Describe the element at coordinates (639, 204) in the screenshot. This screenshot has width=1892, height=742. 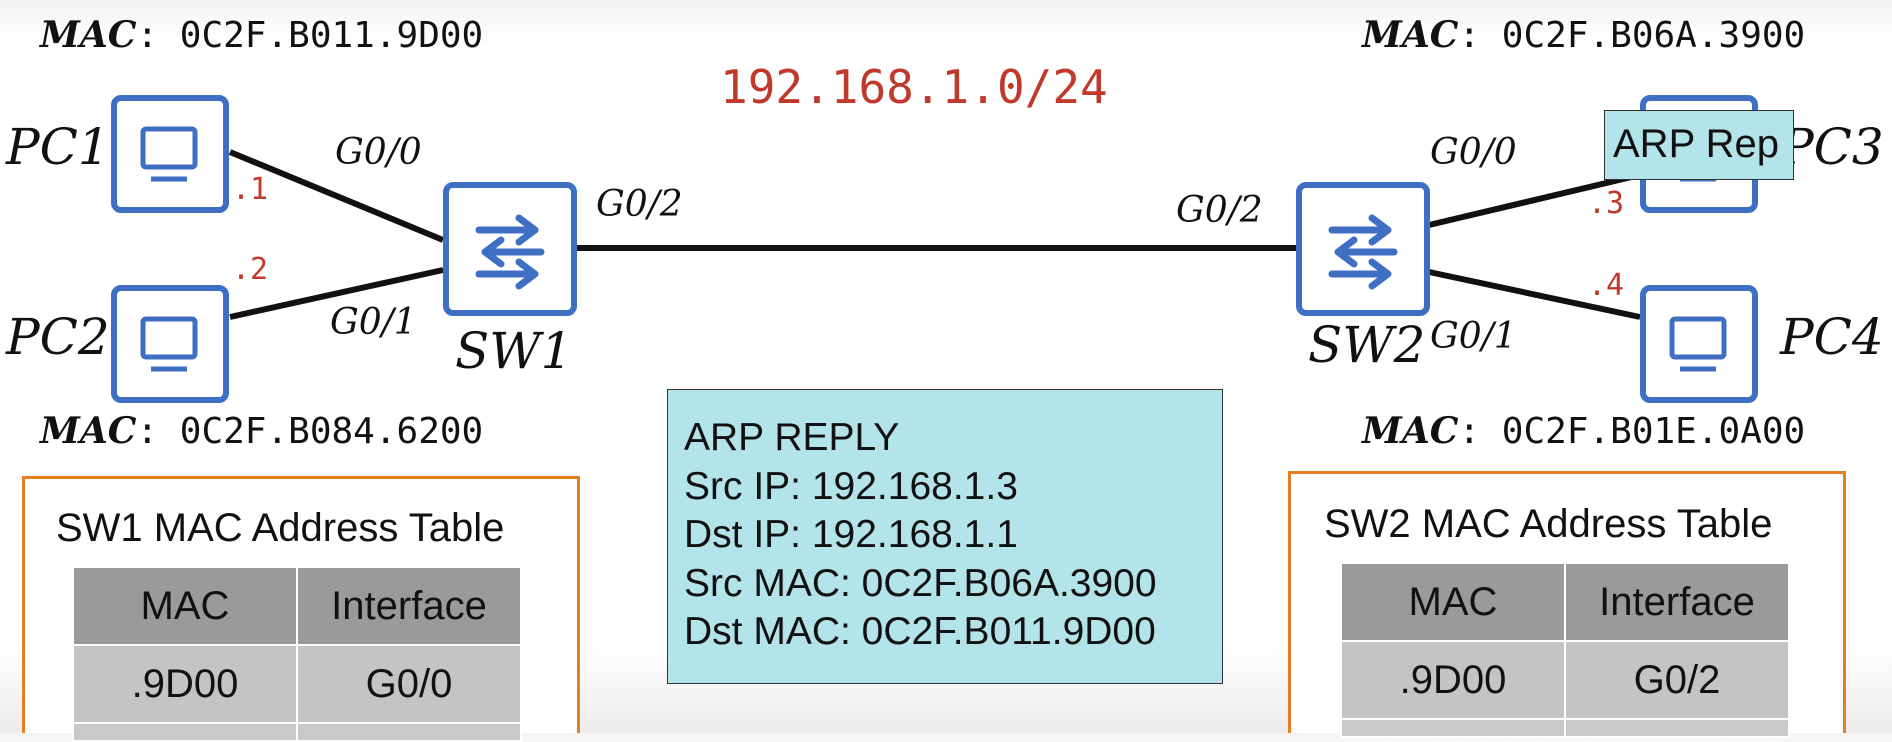
I see `sw1-port-g02: G0/2` at that location.